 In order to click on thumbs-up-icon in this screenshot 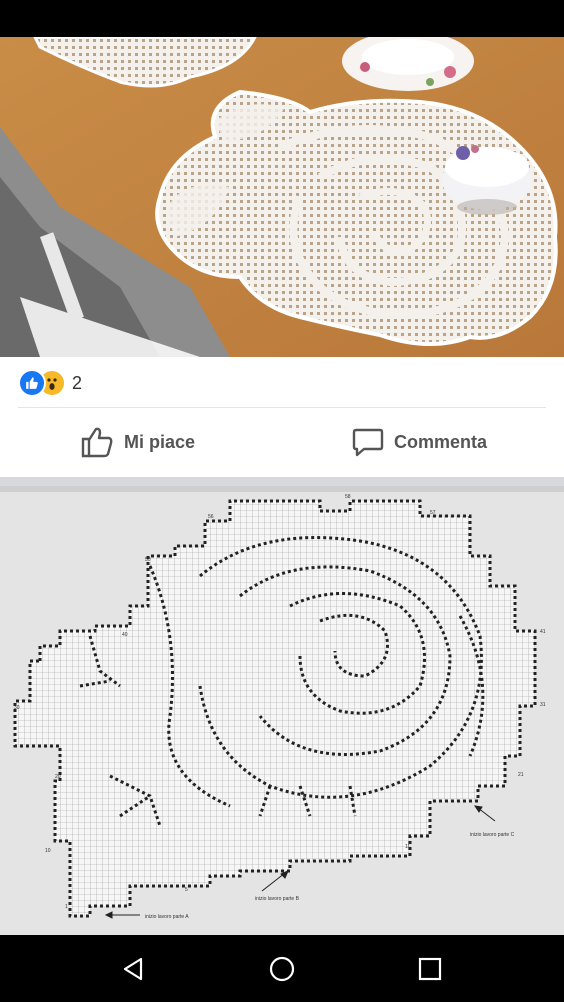, I will do `click(97, 442)`.